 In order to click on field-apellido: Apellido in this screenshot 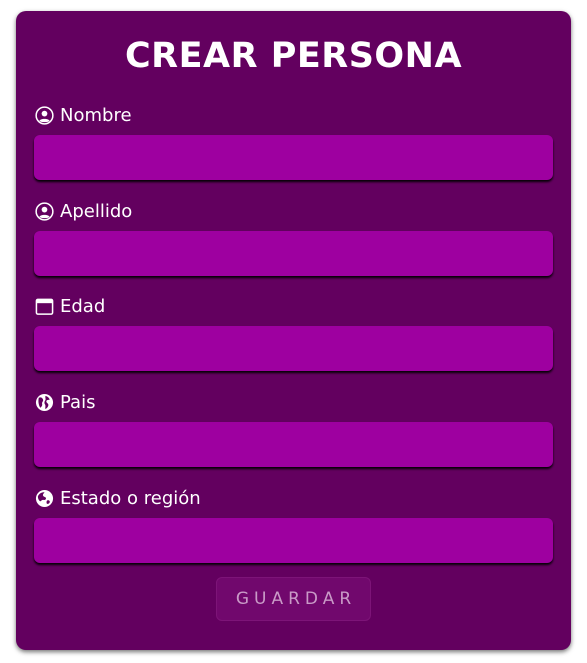, I will do `click(293, 237)`.